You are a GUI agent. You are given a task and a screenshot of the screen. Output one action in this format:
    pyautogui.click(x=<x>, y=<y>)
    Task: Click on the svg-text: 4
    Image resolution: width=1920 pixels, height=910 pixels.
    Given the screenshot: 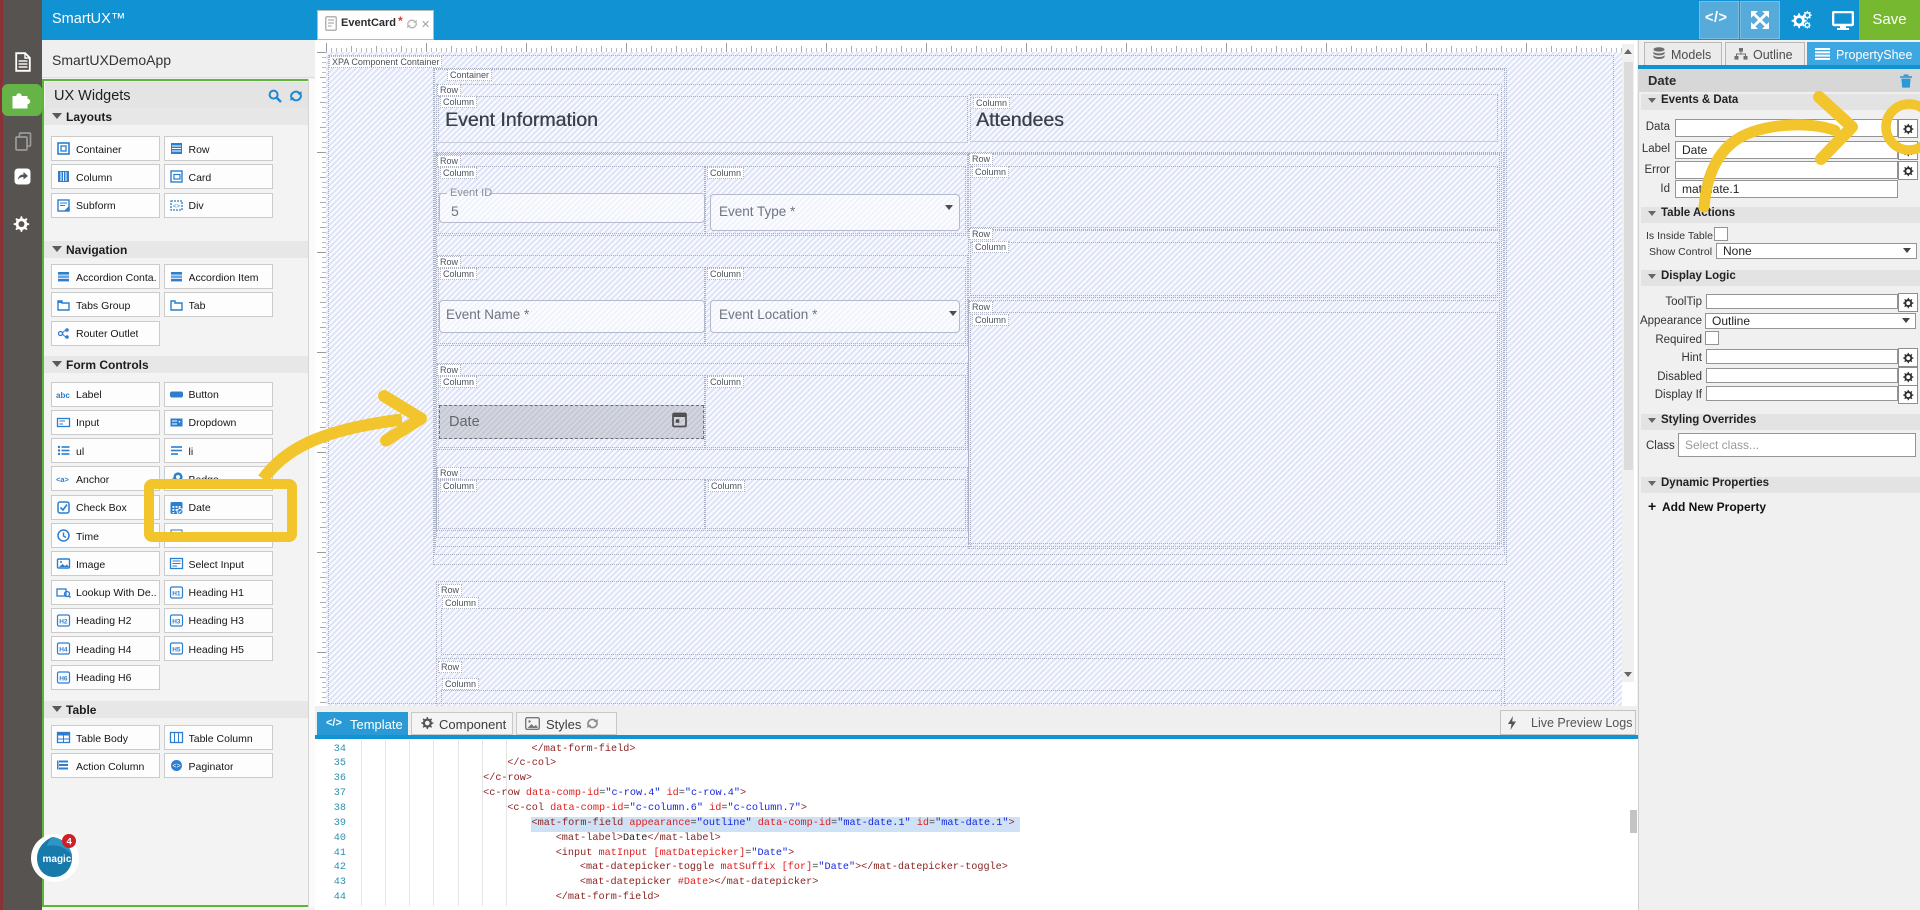 What is the action you would take?
    pyautogui.click(x=70, y=842)
    